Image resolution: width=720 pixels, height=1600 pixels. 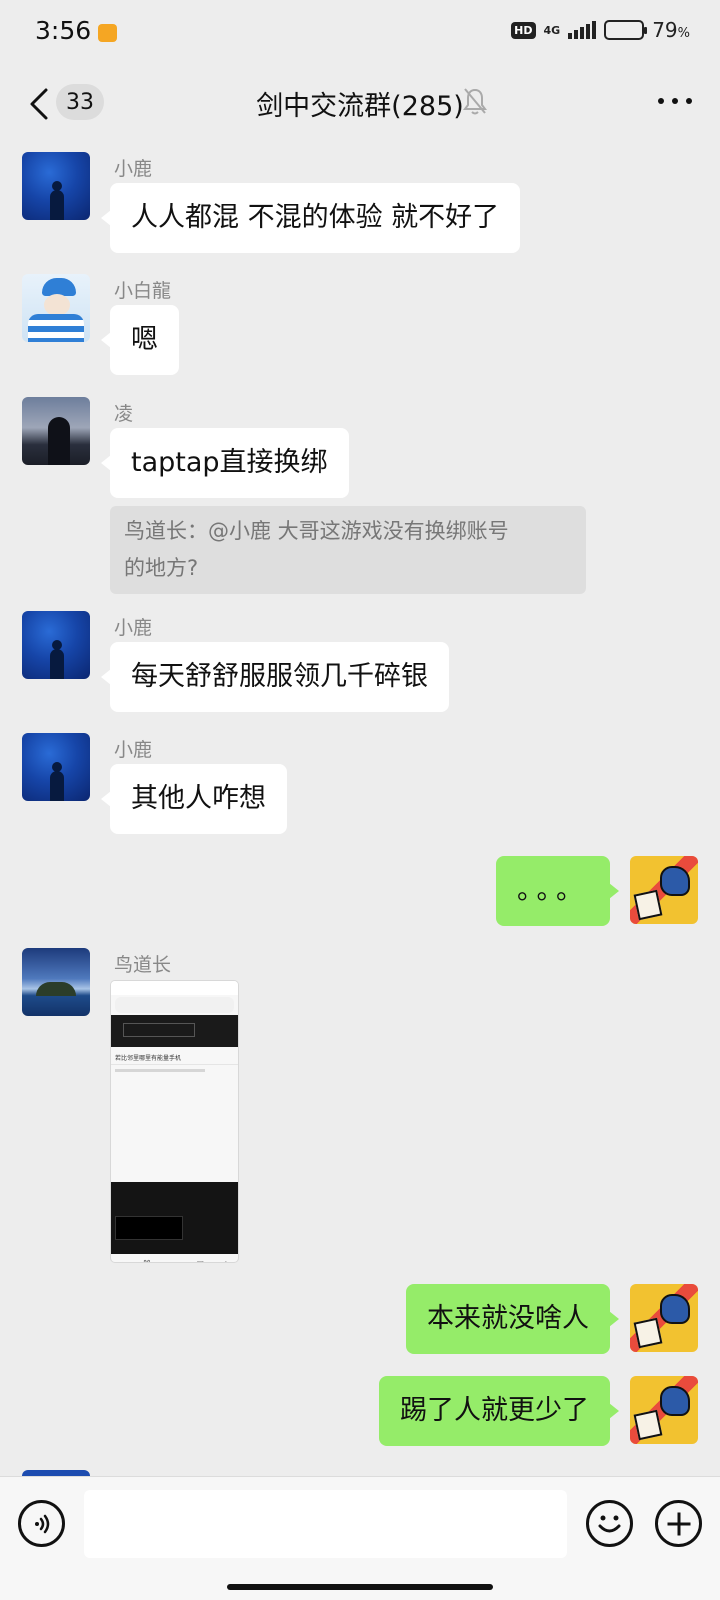 What do you see at coordinates (174, 1258) in the screenshot?
I see `image-nav-bar: ‹⌘▭▢⌂` at bounding box center [174, 1258].